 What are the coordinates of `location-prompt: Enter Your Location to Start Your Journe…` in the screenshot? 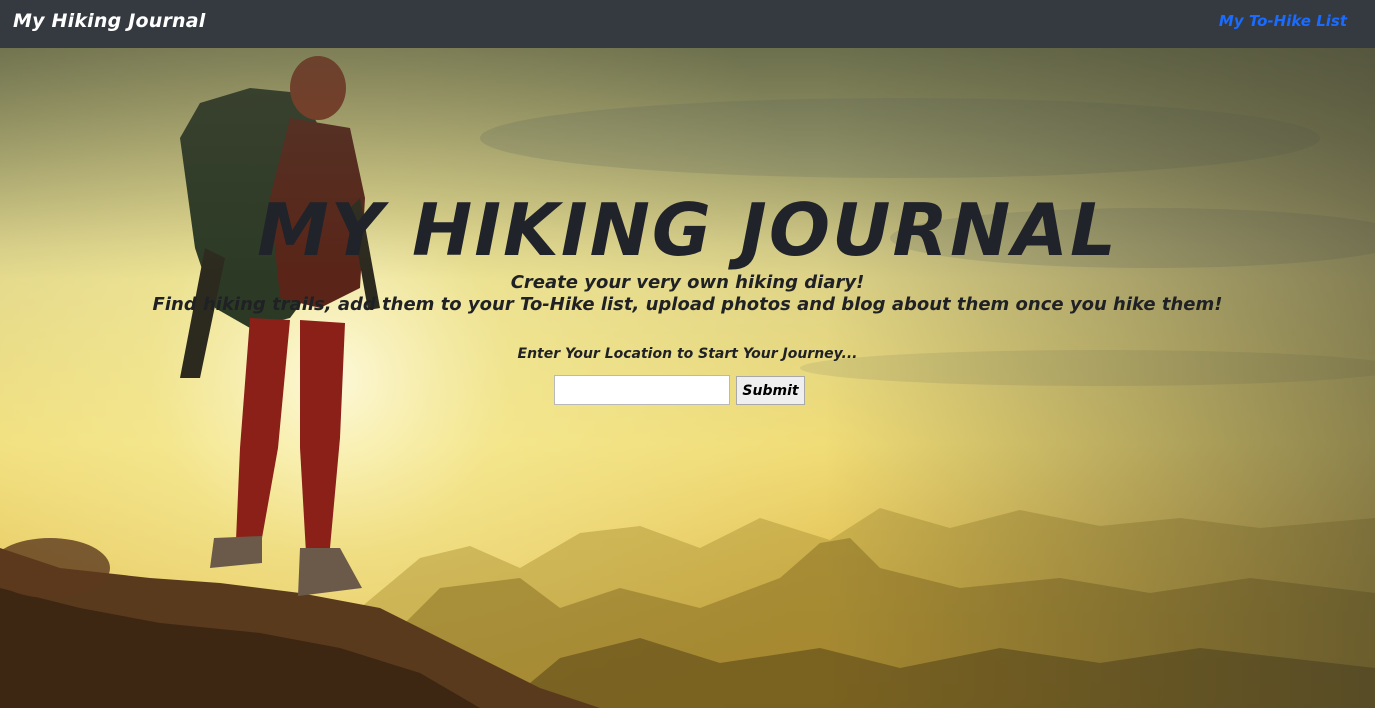 It's located at (687, 354).